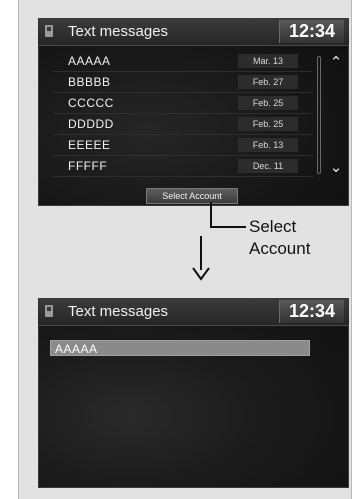  Describe the element at coordinates (91, 124) in the screenshot. I see `message-sender: DDDDD` at that location.